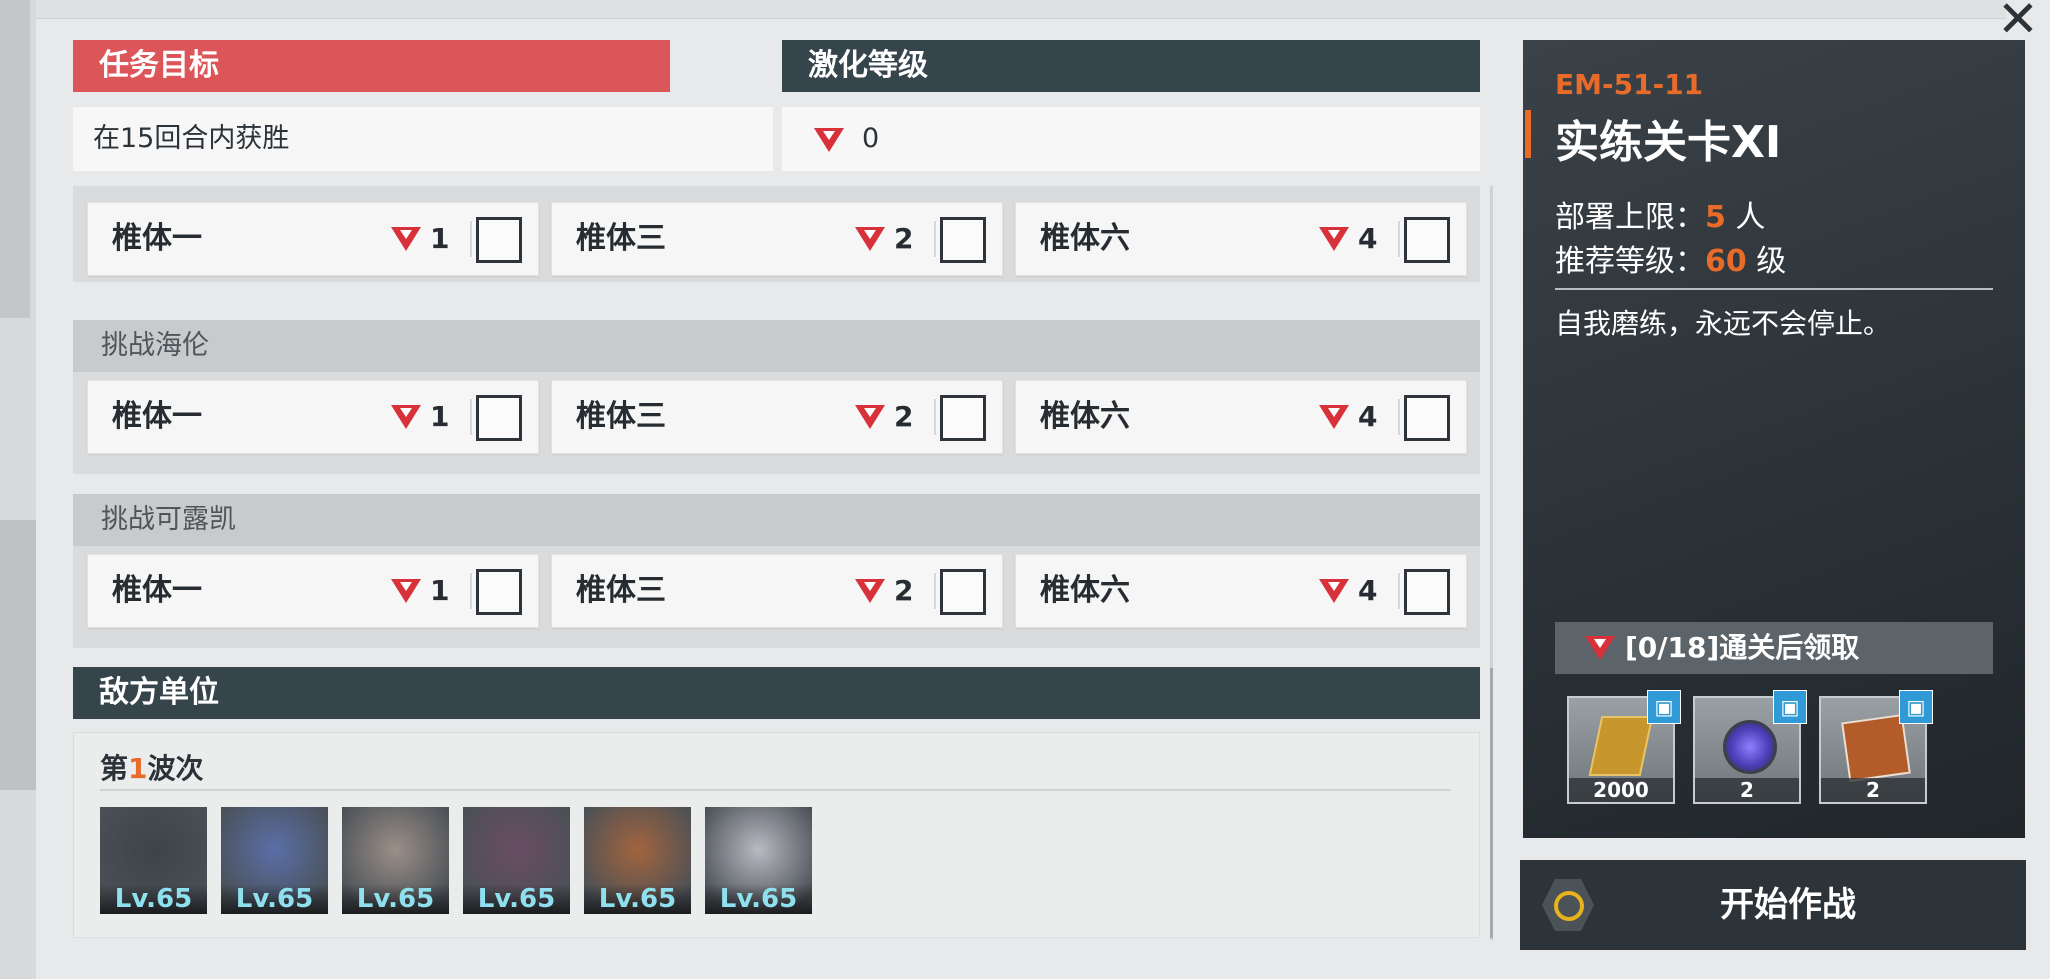 The height and width of the screenshot is (979, 2050). What do you see at coordinates (1745, 217) in the screenshot?
I see `deploy-limit-unit: 人` at bounding box center [1745, 217].